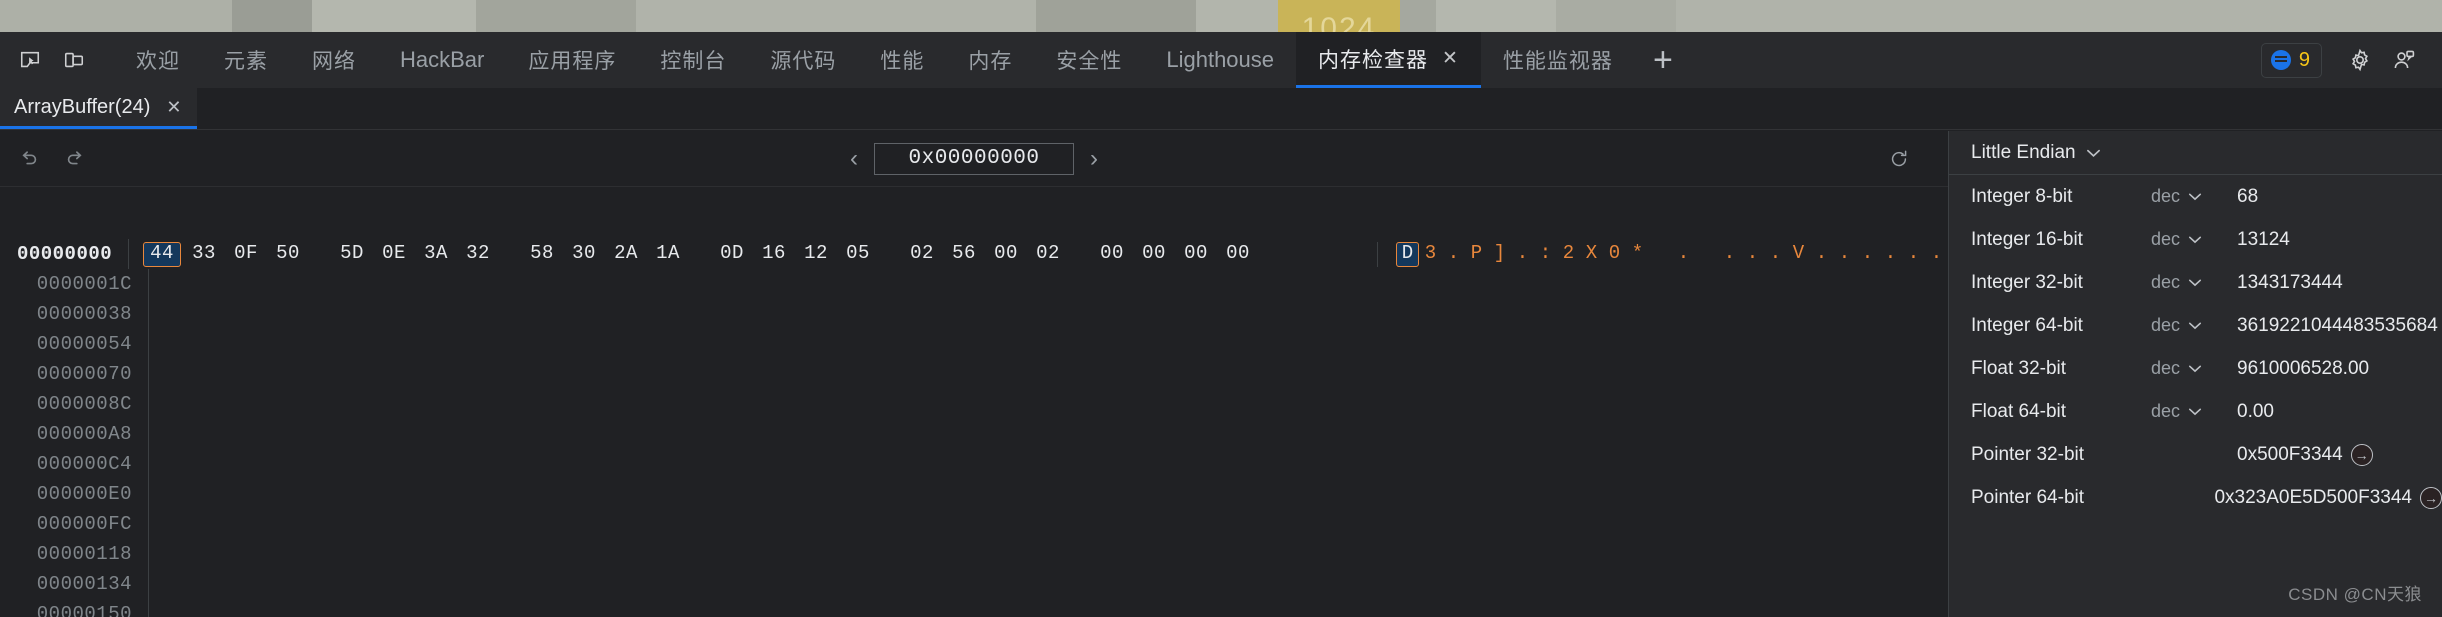  What do you see at coordinates (1545, 254) in the screenshot?
I see `ascii-char: :` at bounding box center [1545, 254].